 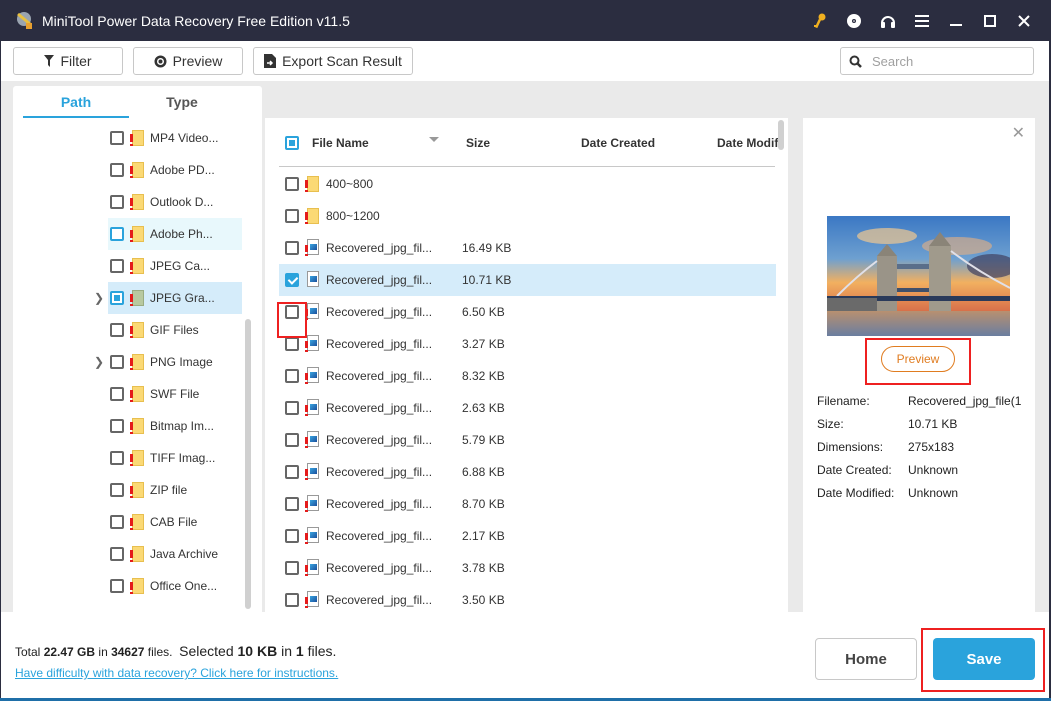 I want to click on file-size: 8.70 KB, so click(x=483, y=504).